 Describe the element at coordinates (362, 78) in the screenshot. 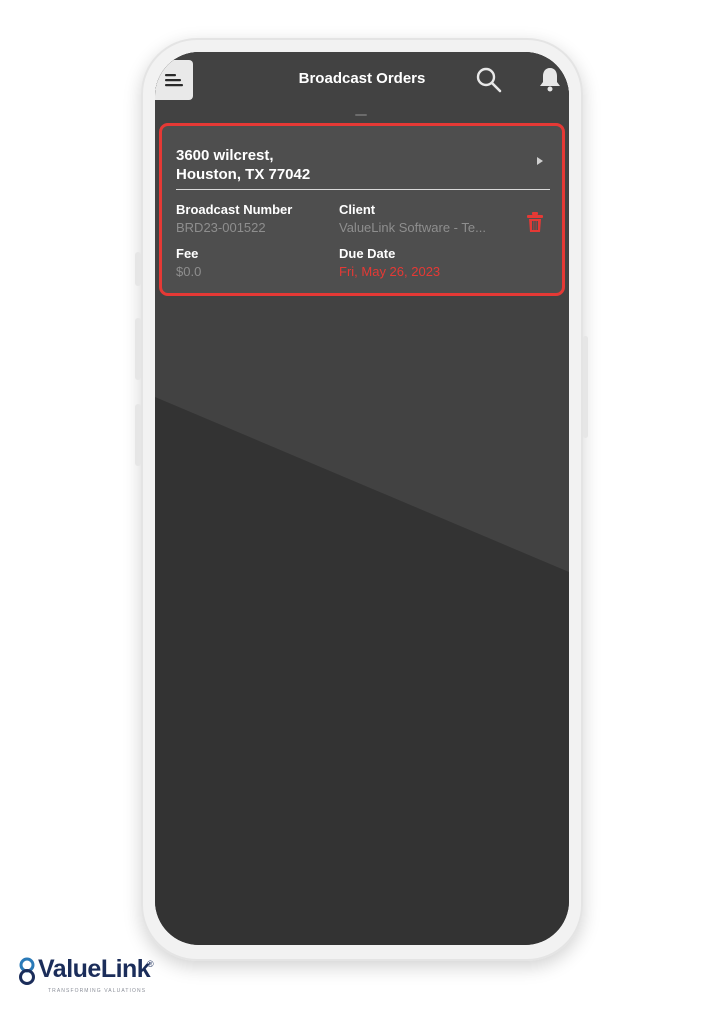

I see `page-title: Broadcast Orders` at that location.